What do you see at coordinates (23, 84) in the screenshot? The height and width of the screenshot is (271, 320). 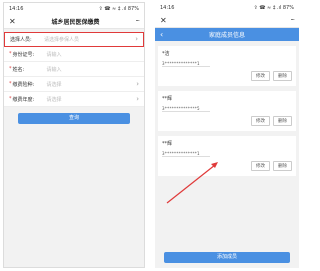 I see `field-label: 缴费险种:` at bounding box center [23, 84].